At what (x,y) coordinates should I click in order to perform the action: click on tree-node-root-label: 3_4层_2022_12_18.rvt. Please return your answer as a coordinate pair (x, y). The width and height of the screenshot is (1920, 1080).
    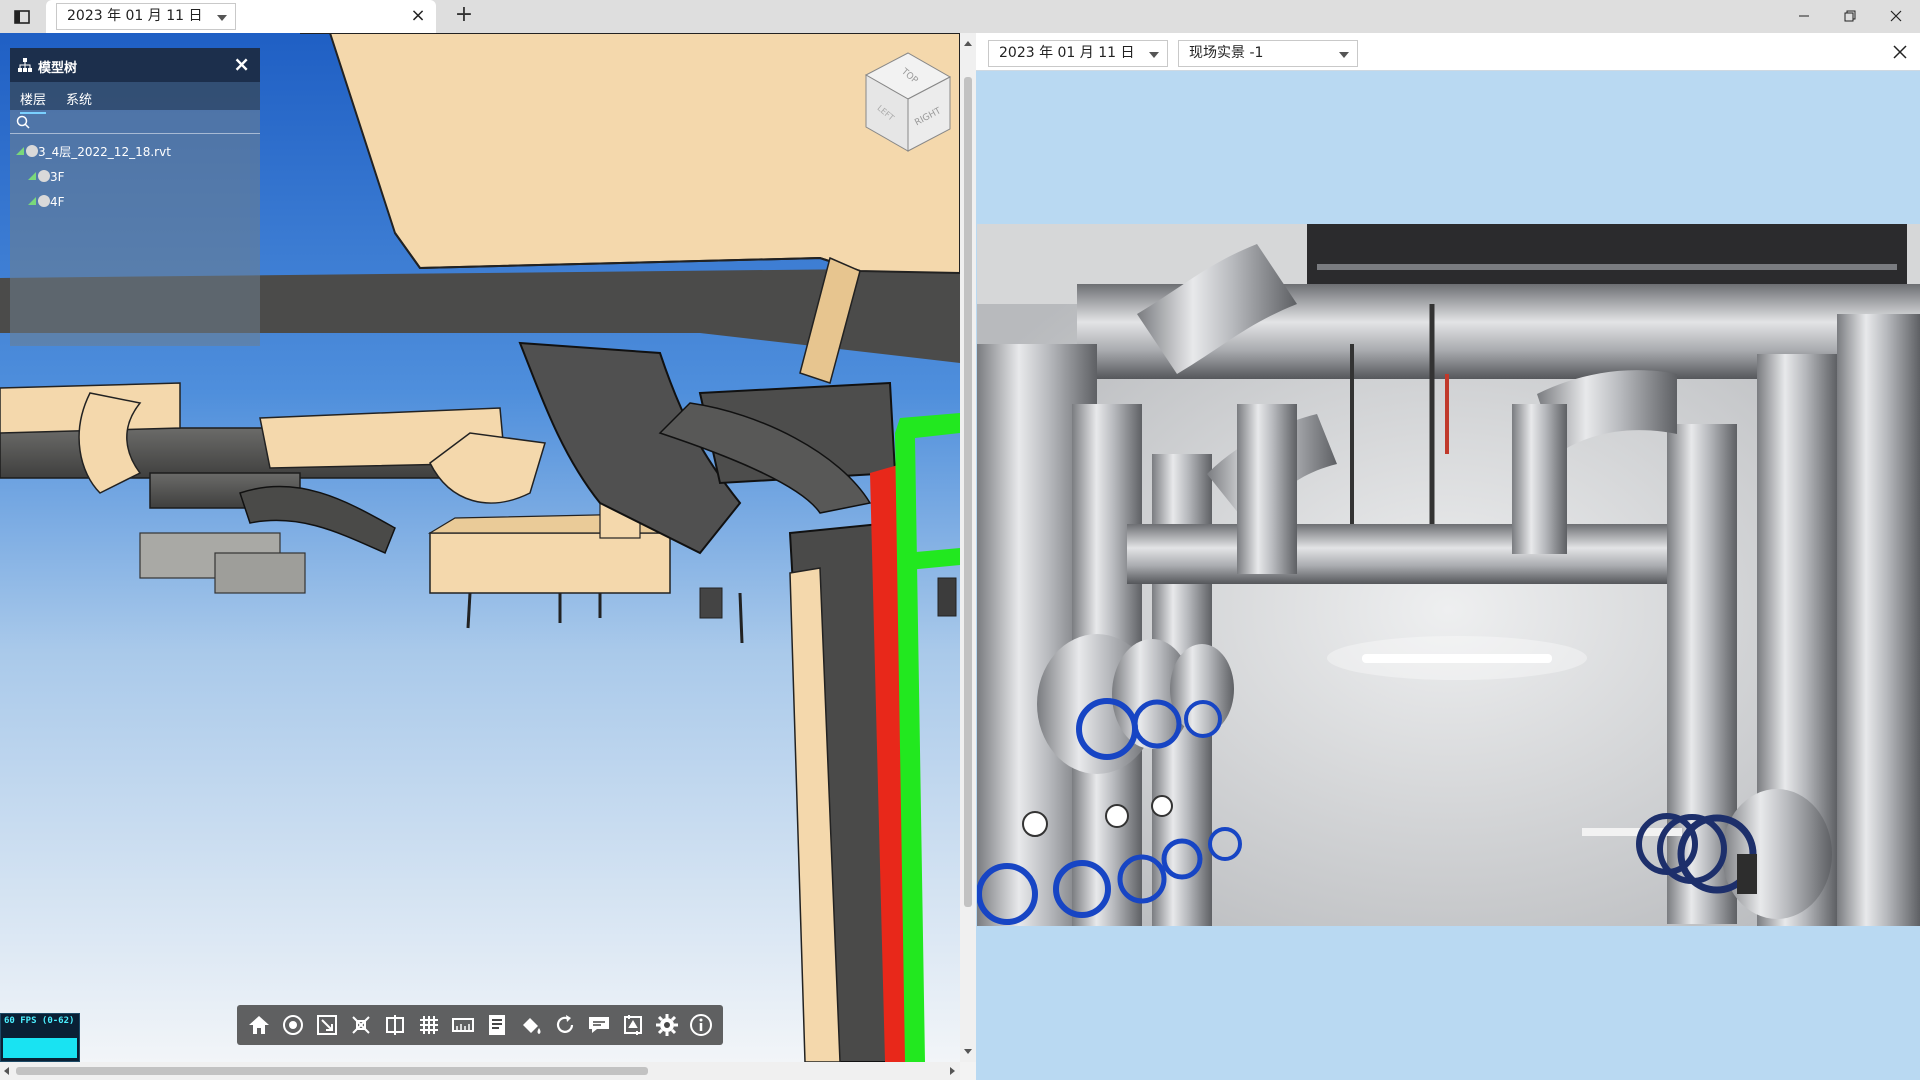
    Looking at the image, I should click on (104, 152).